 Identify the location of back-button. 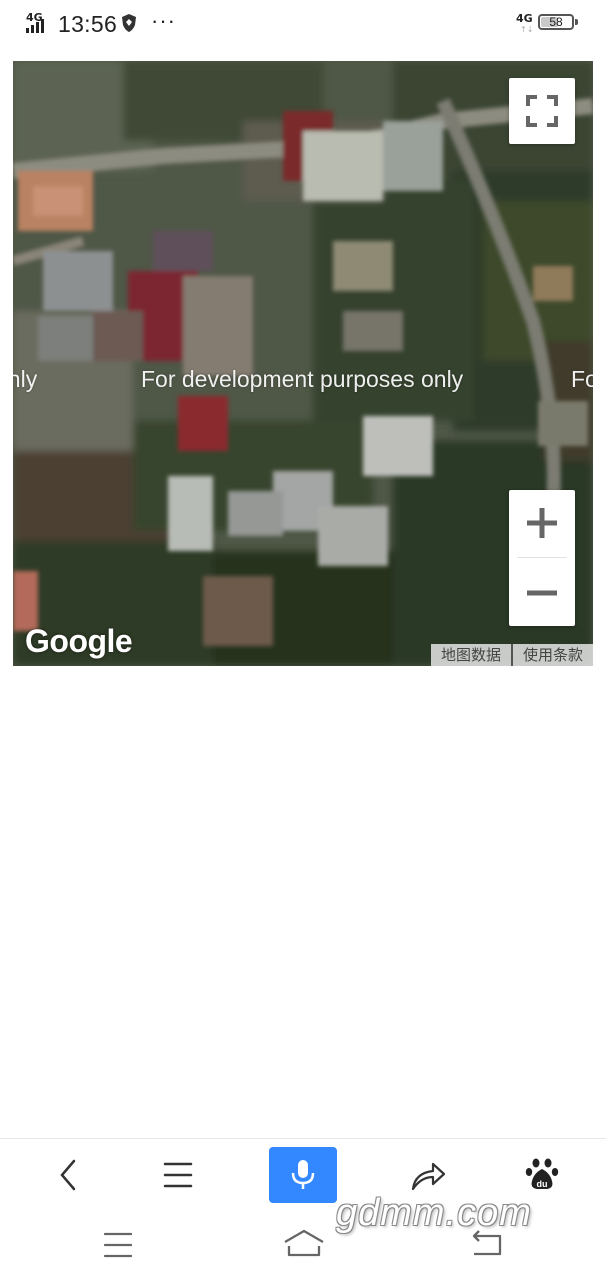
(68, 1175).